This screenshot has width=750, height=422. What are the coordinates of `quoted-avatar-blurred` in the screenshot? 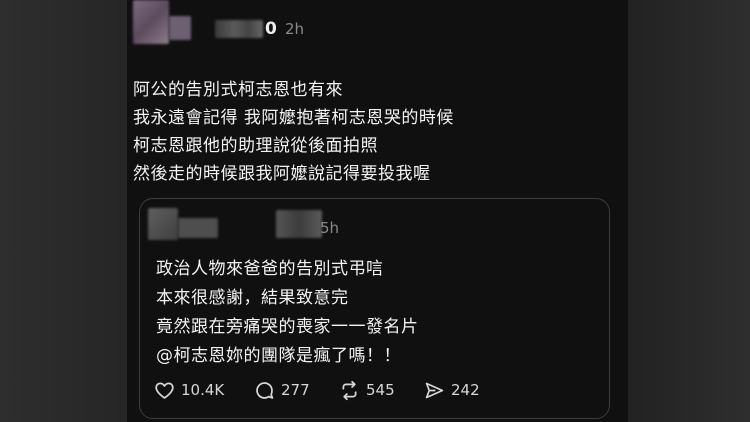 It's located at (163, 224).